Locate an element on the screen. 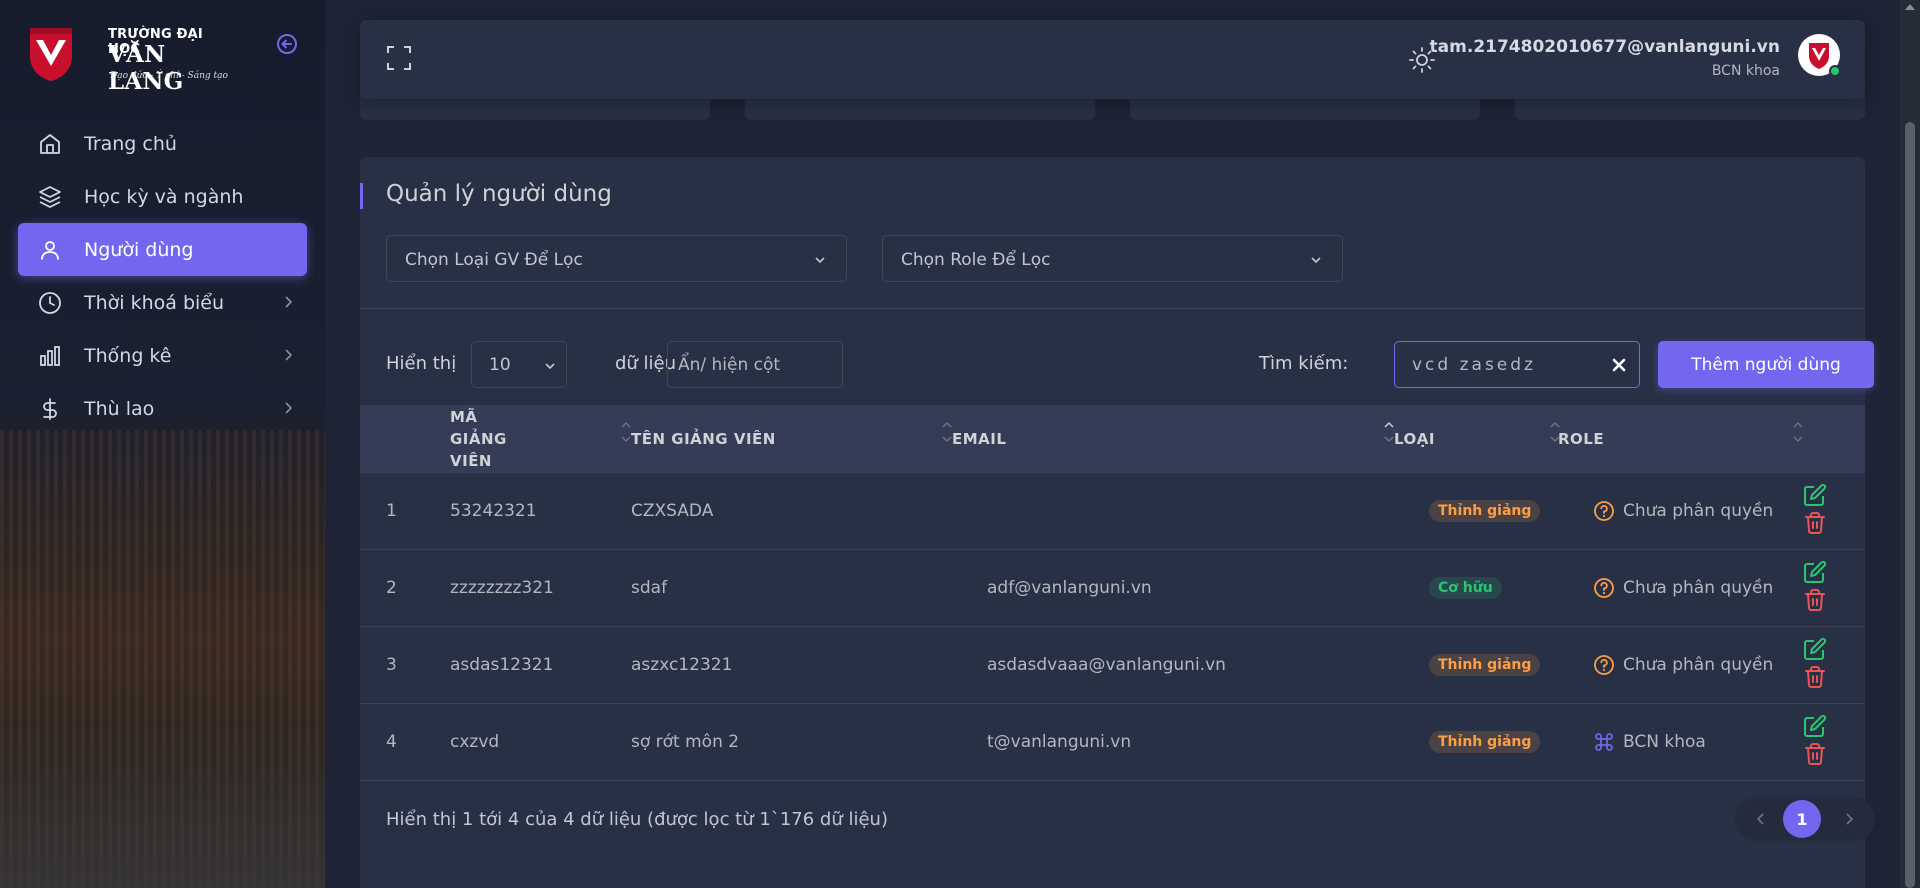 The height and width of the screenshot is (888, 1920). user-icon is located at coordinates (50, 250).